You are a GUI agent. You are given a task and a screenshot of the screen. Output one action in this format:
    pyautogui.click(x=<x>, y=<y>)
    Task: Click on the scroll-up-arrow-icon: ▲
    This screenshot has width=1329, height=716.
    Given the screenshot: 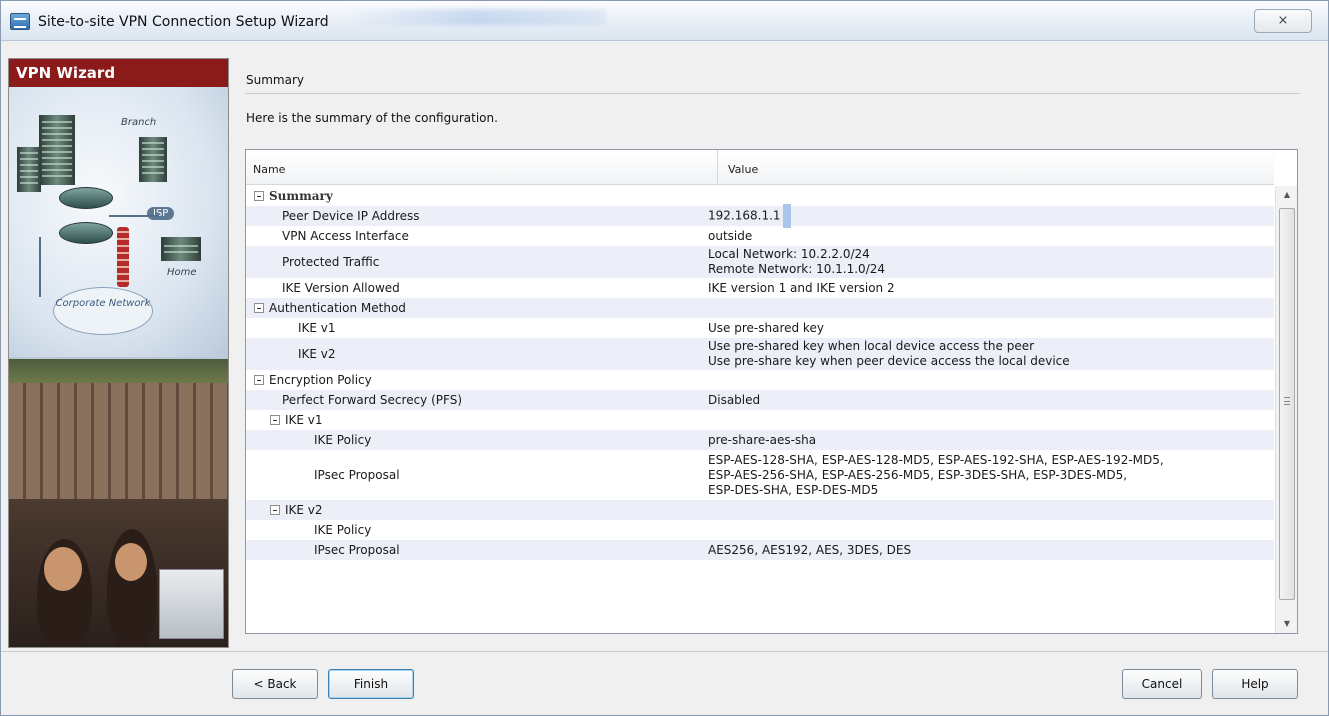 What is the action you would take?
    pyautogui.click(x=1286, y=195)
    